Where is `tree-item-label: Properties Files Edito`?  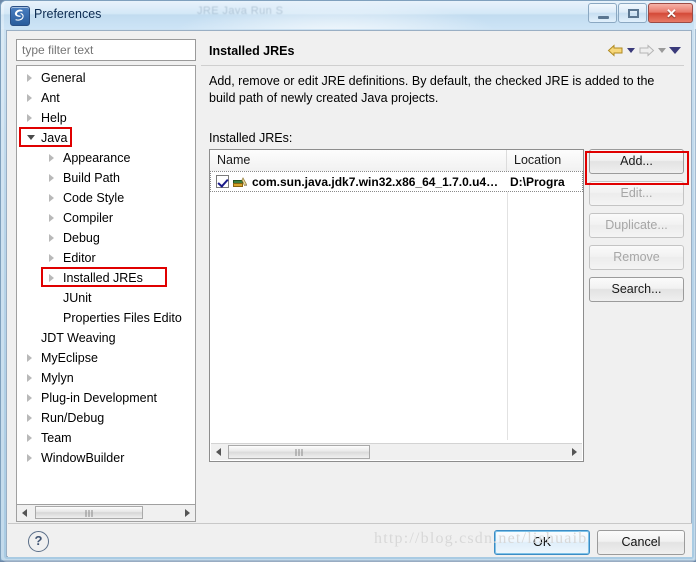 tree-item-label: Properties Files Edito is located at coordinates (122, 318).